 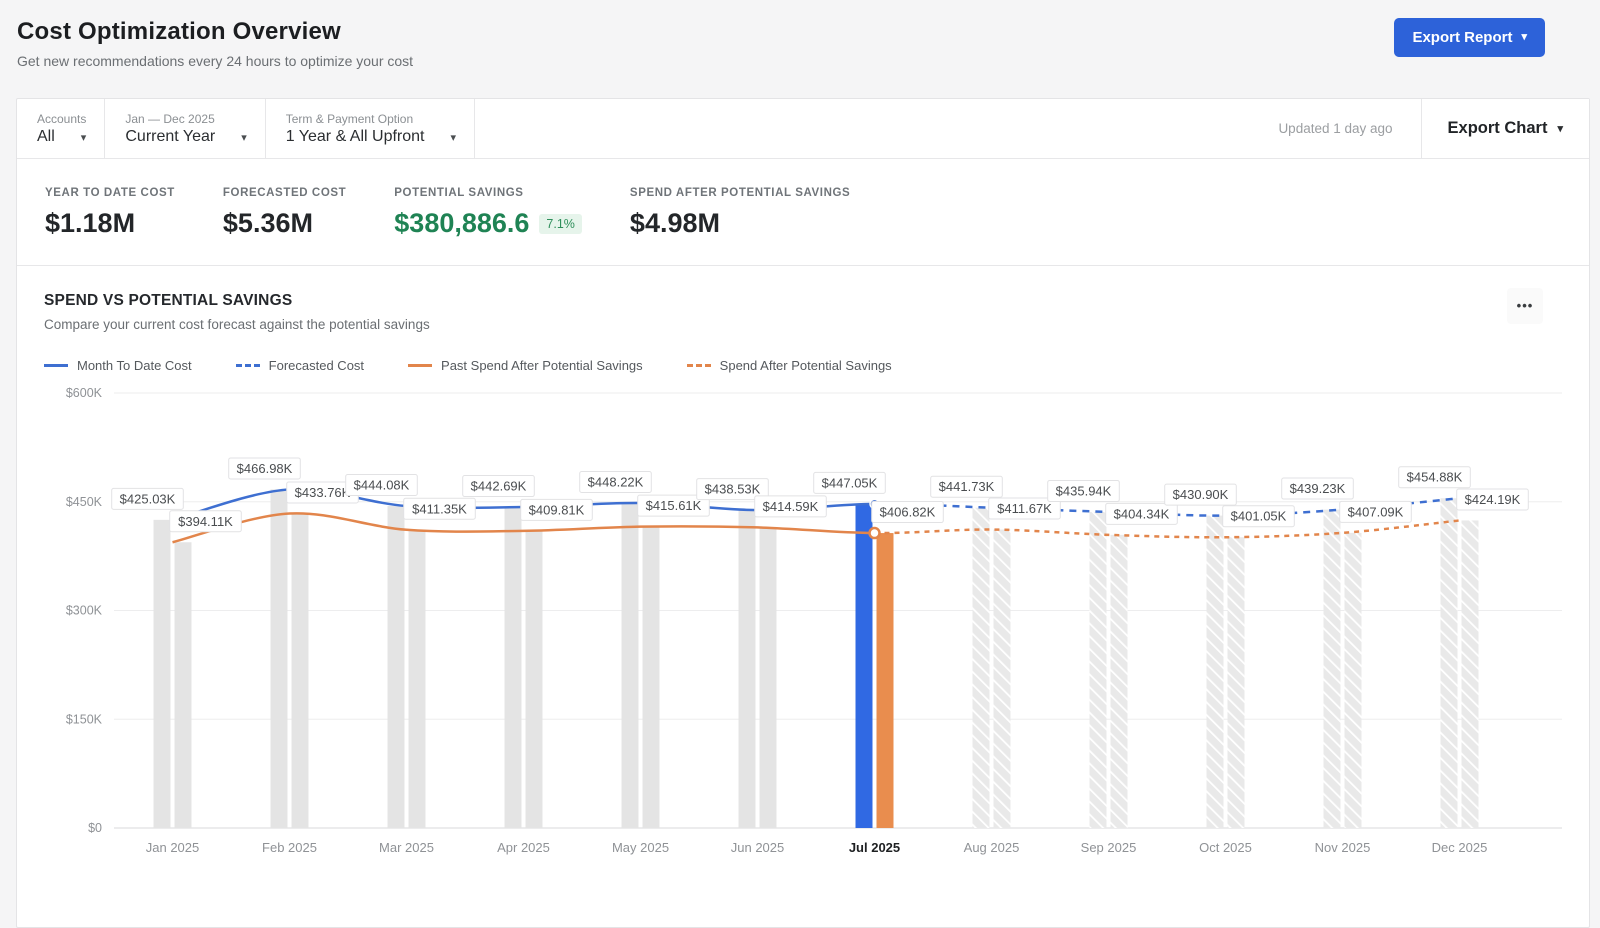 I want to click on svg-text: $407.09K, so click(x=1376, y=511).